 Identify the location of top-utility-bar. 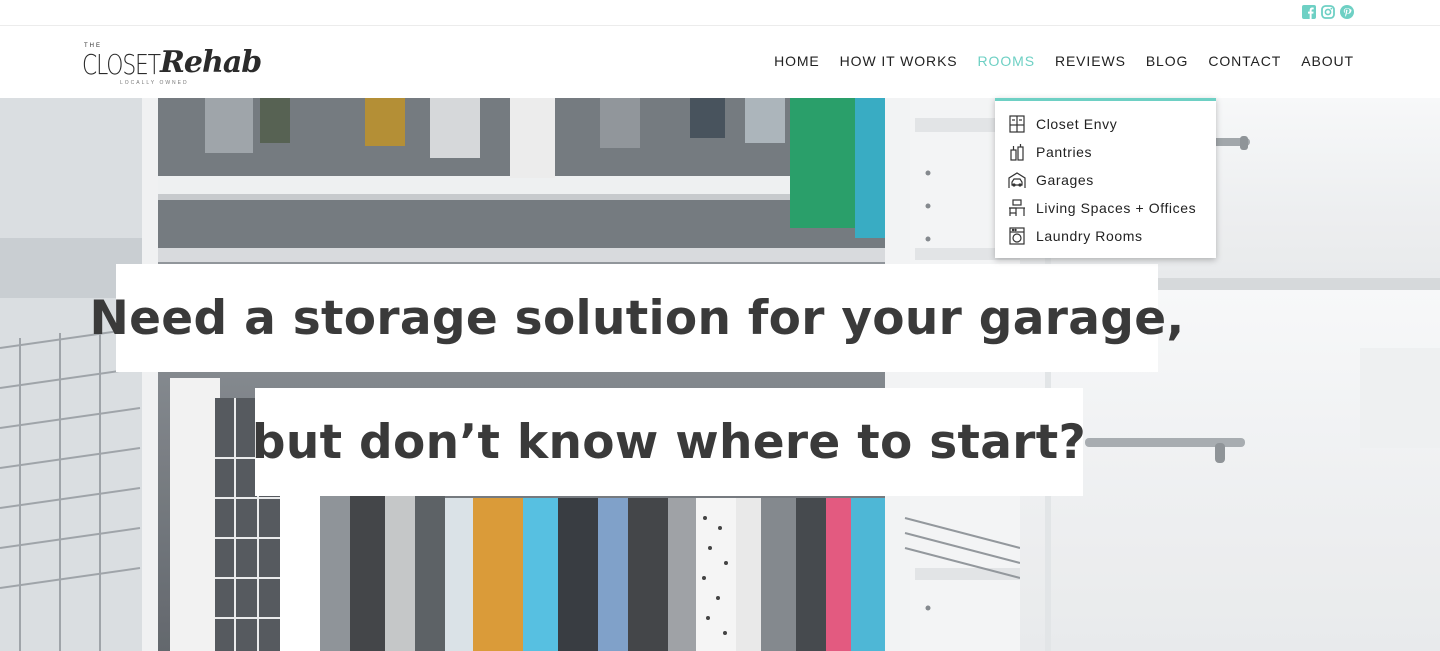
(720, 13).